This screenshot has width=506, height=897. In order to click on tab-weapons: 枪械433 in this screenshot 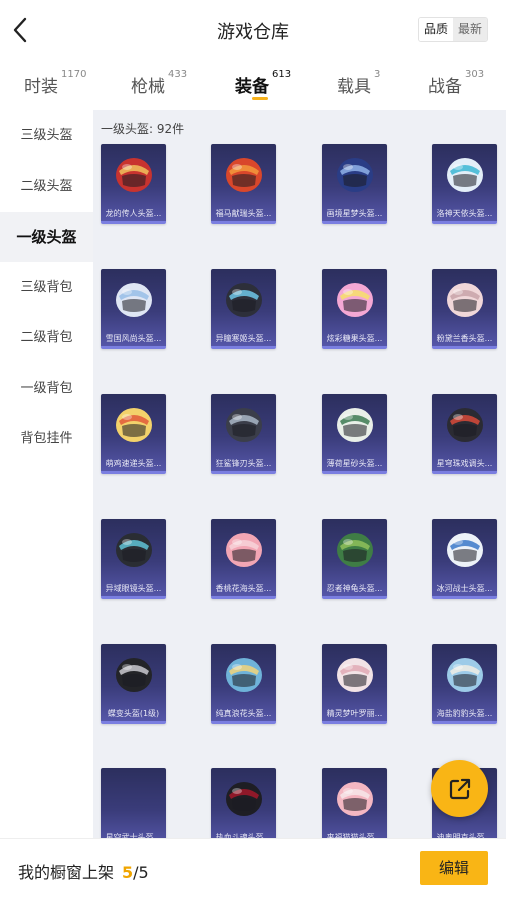, I will do `click(159, 83)`.